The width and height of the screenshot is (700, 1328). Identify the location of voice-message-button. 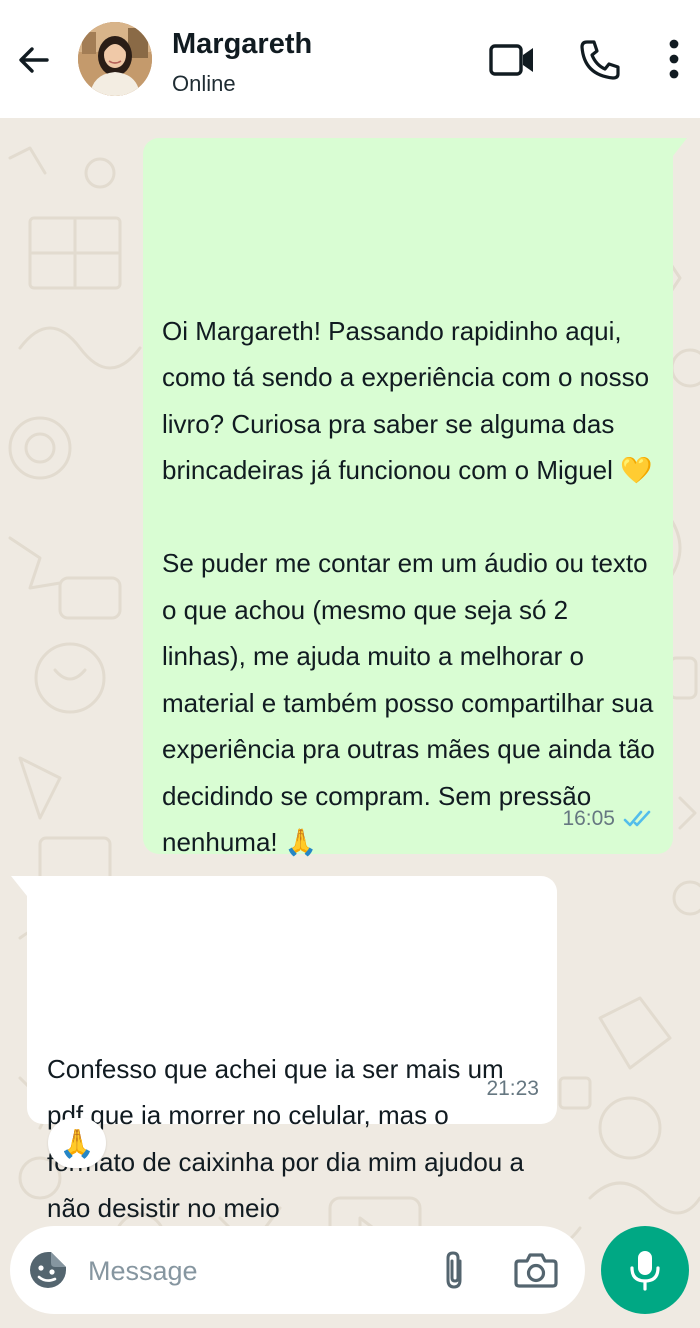
(645, 1270).